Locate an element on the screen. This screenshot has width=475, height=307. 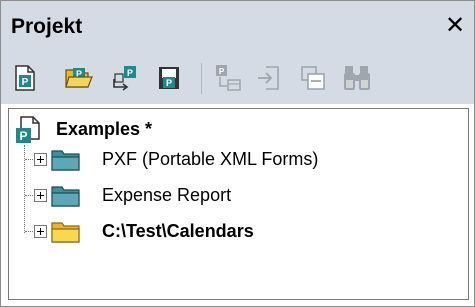
open-project-icon: P is located at coordinates (79, 78).